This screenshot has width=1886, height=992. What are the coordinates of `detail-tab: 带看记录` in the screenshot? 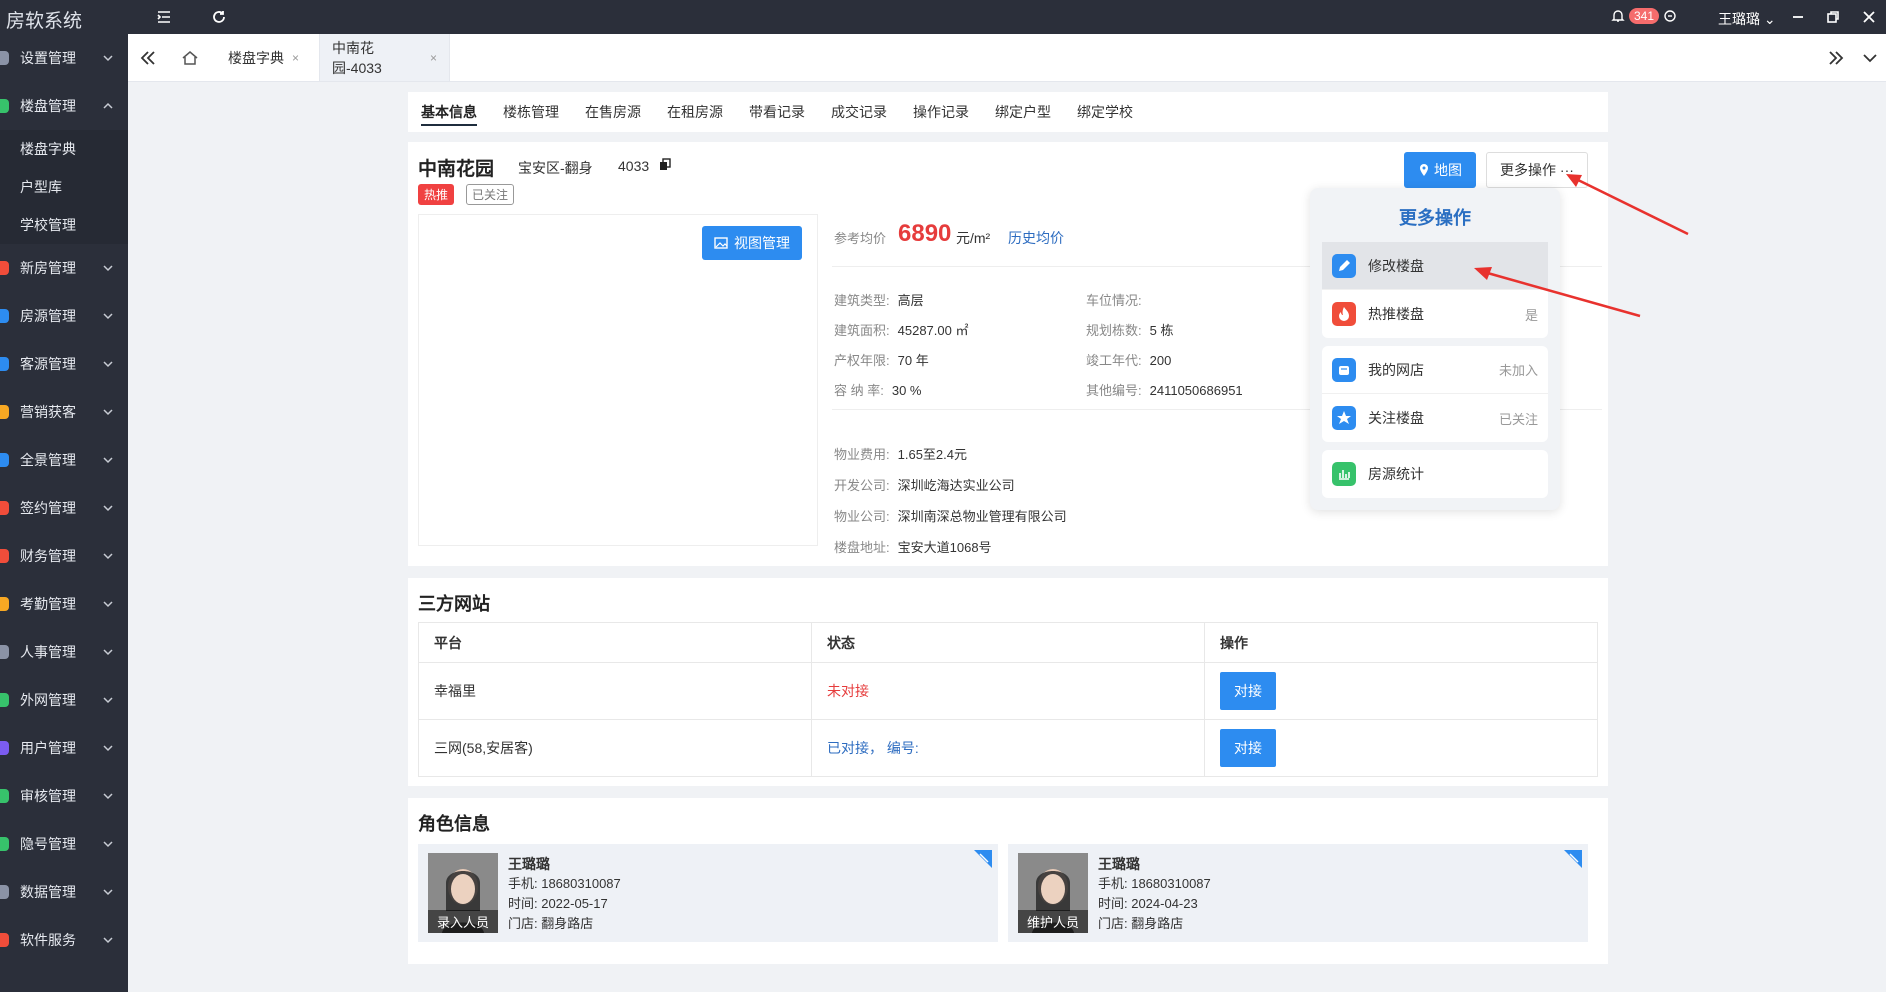 It's located at (777, 112).